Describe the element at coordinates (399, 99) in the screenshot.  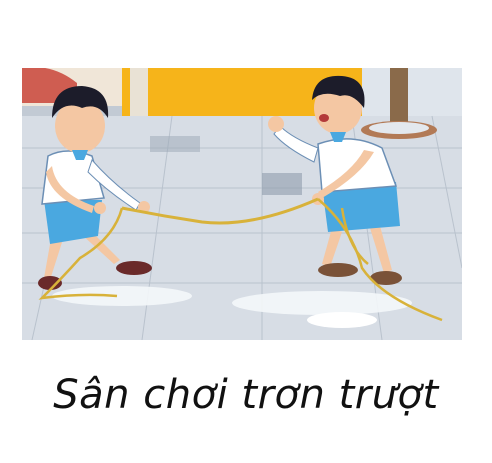
I see `tree-trunk` at that location.